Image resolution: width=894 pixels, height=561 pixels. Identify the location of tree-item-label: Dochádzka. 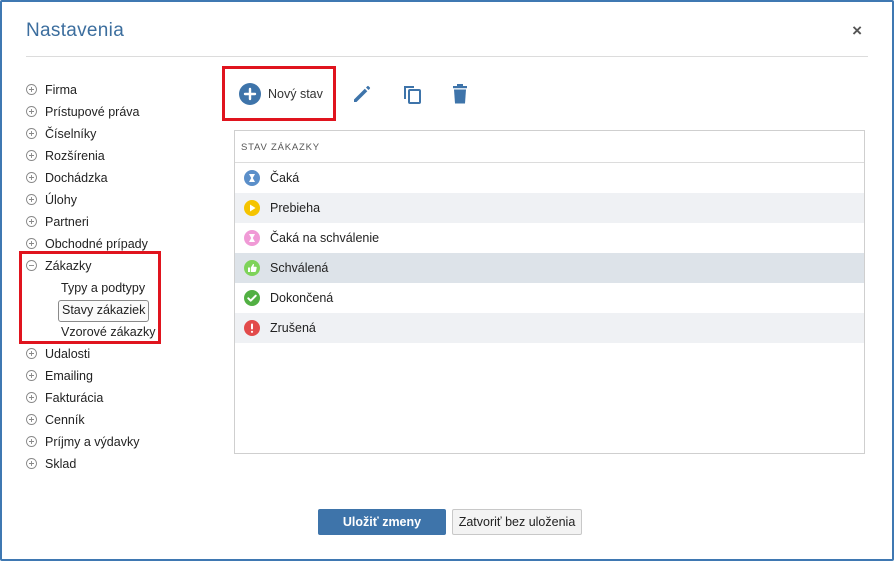
(76, 178).